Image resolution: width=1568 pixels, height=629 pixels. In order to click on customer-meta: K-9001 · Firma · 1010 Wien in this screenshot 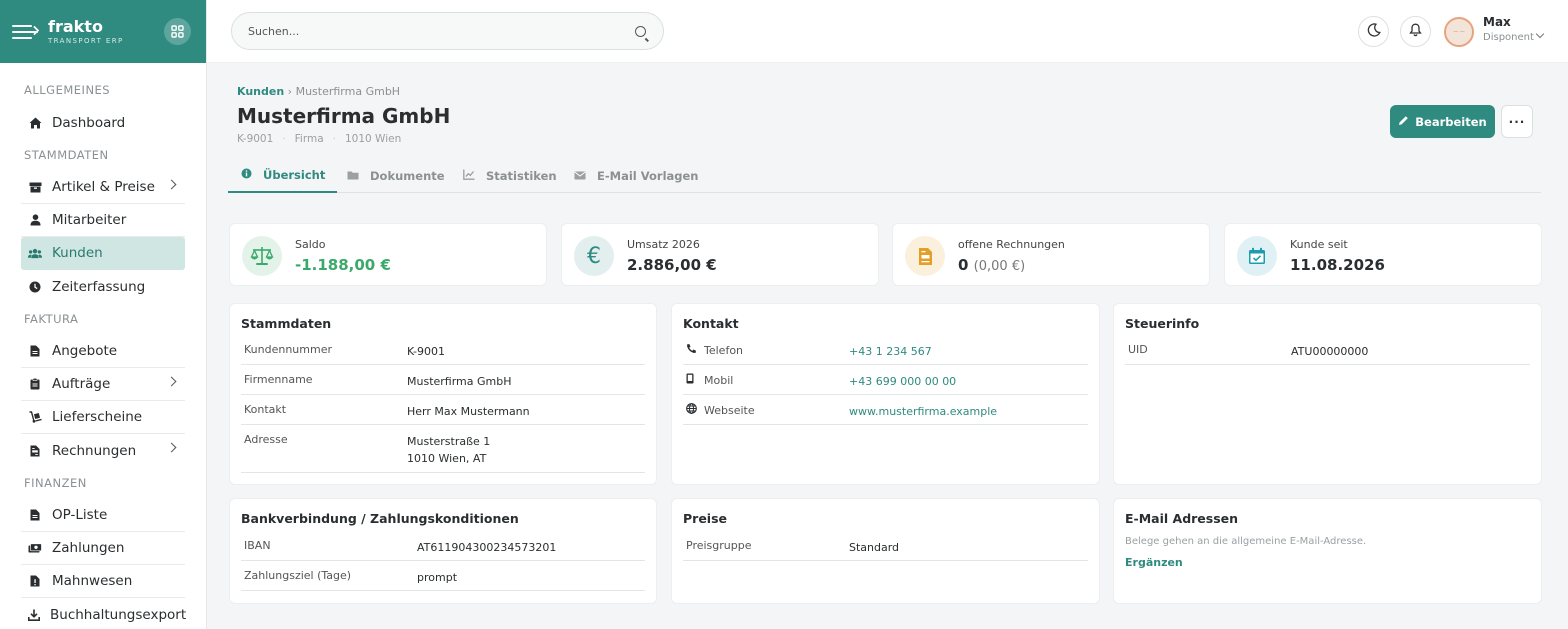, I will do `click(319, 139)`.